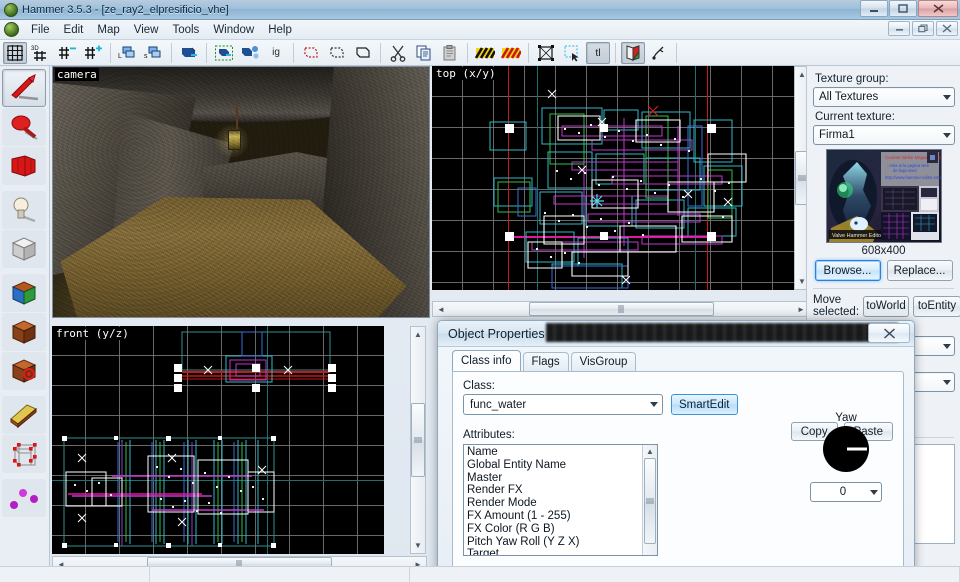  Describe the element at coordinates (441, 309) in the screenshot. I see `scroll-left-arrow: ◄` at that location.